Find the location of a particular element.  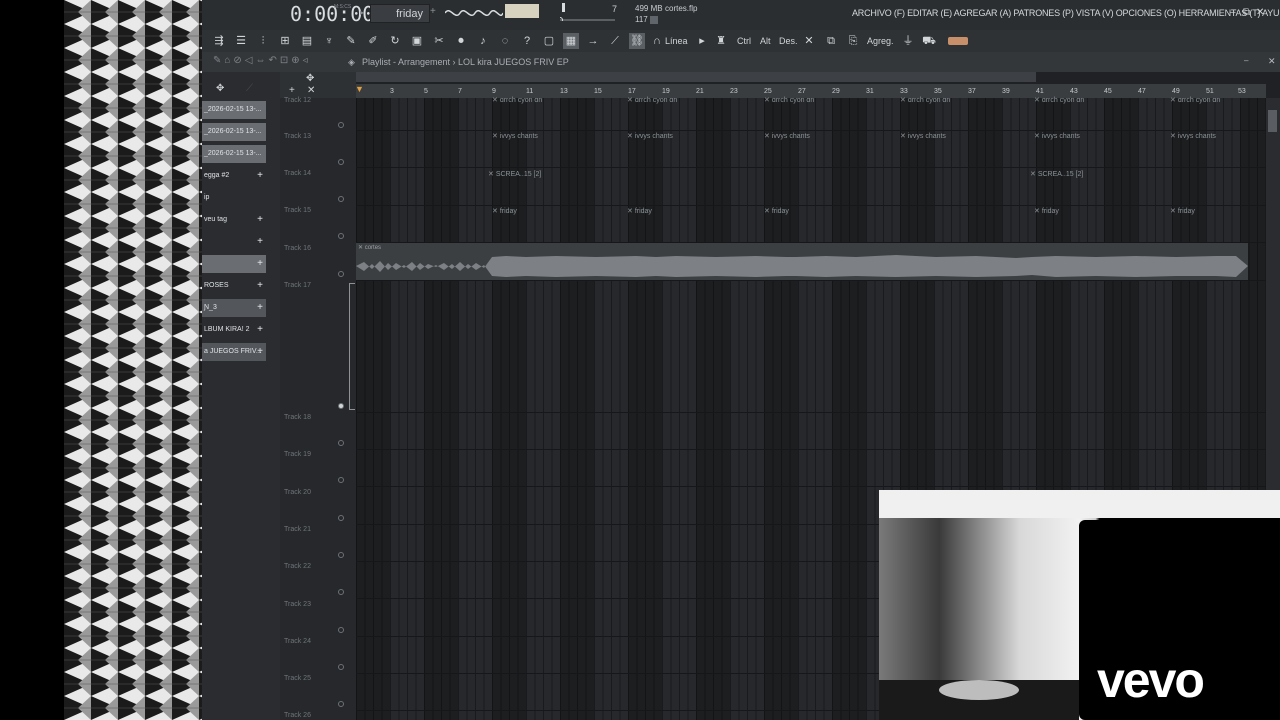

save-icon: ▣ is located at coordinates (417, 41).